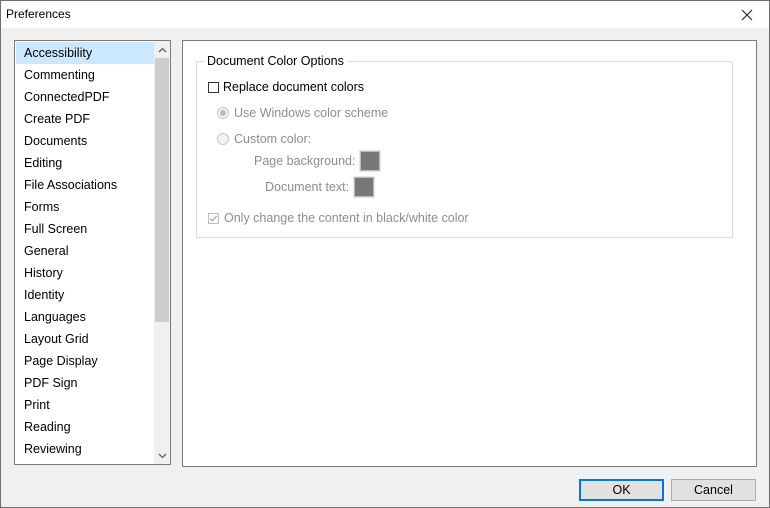 This screenshot has width=770, height=508. I want to click on chevron-up-icon, so click(162, 50).